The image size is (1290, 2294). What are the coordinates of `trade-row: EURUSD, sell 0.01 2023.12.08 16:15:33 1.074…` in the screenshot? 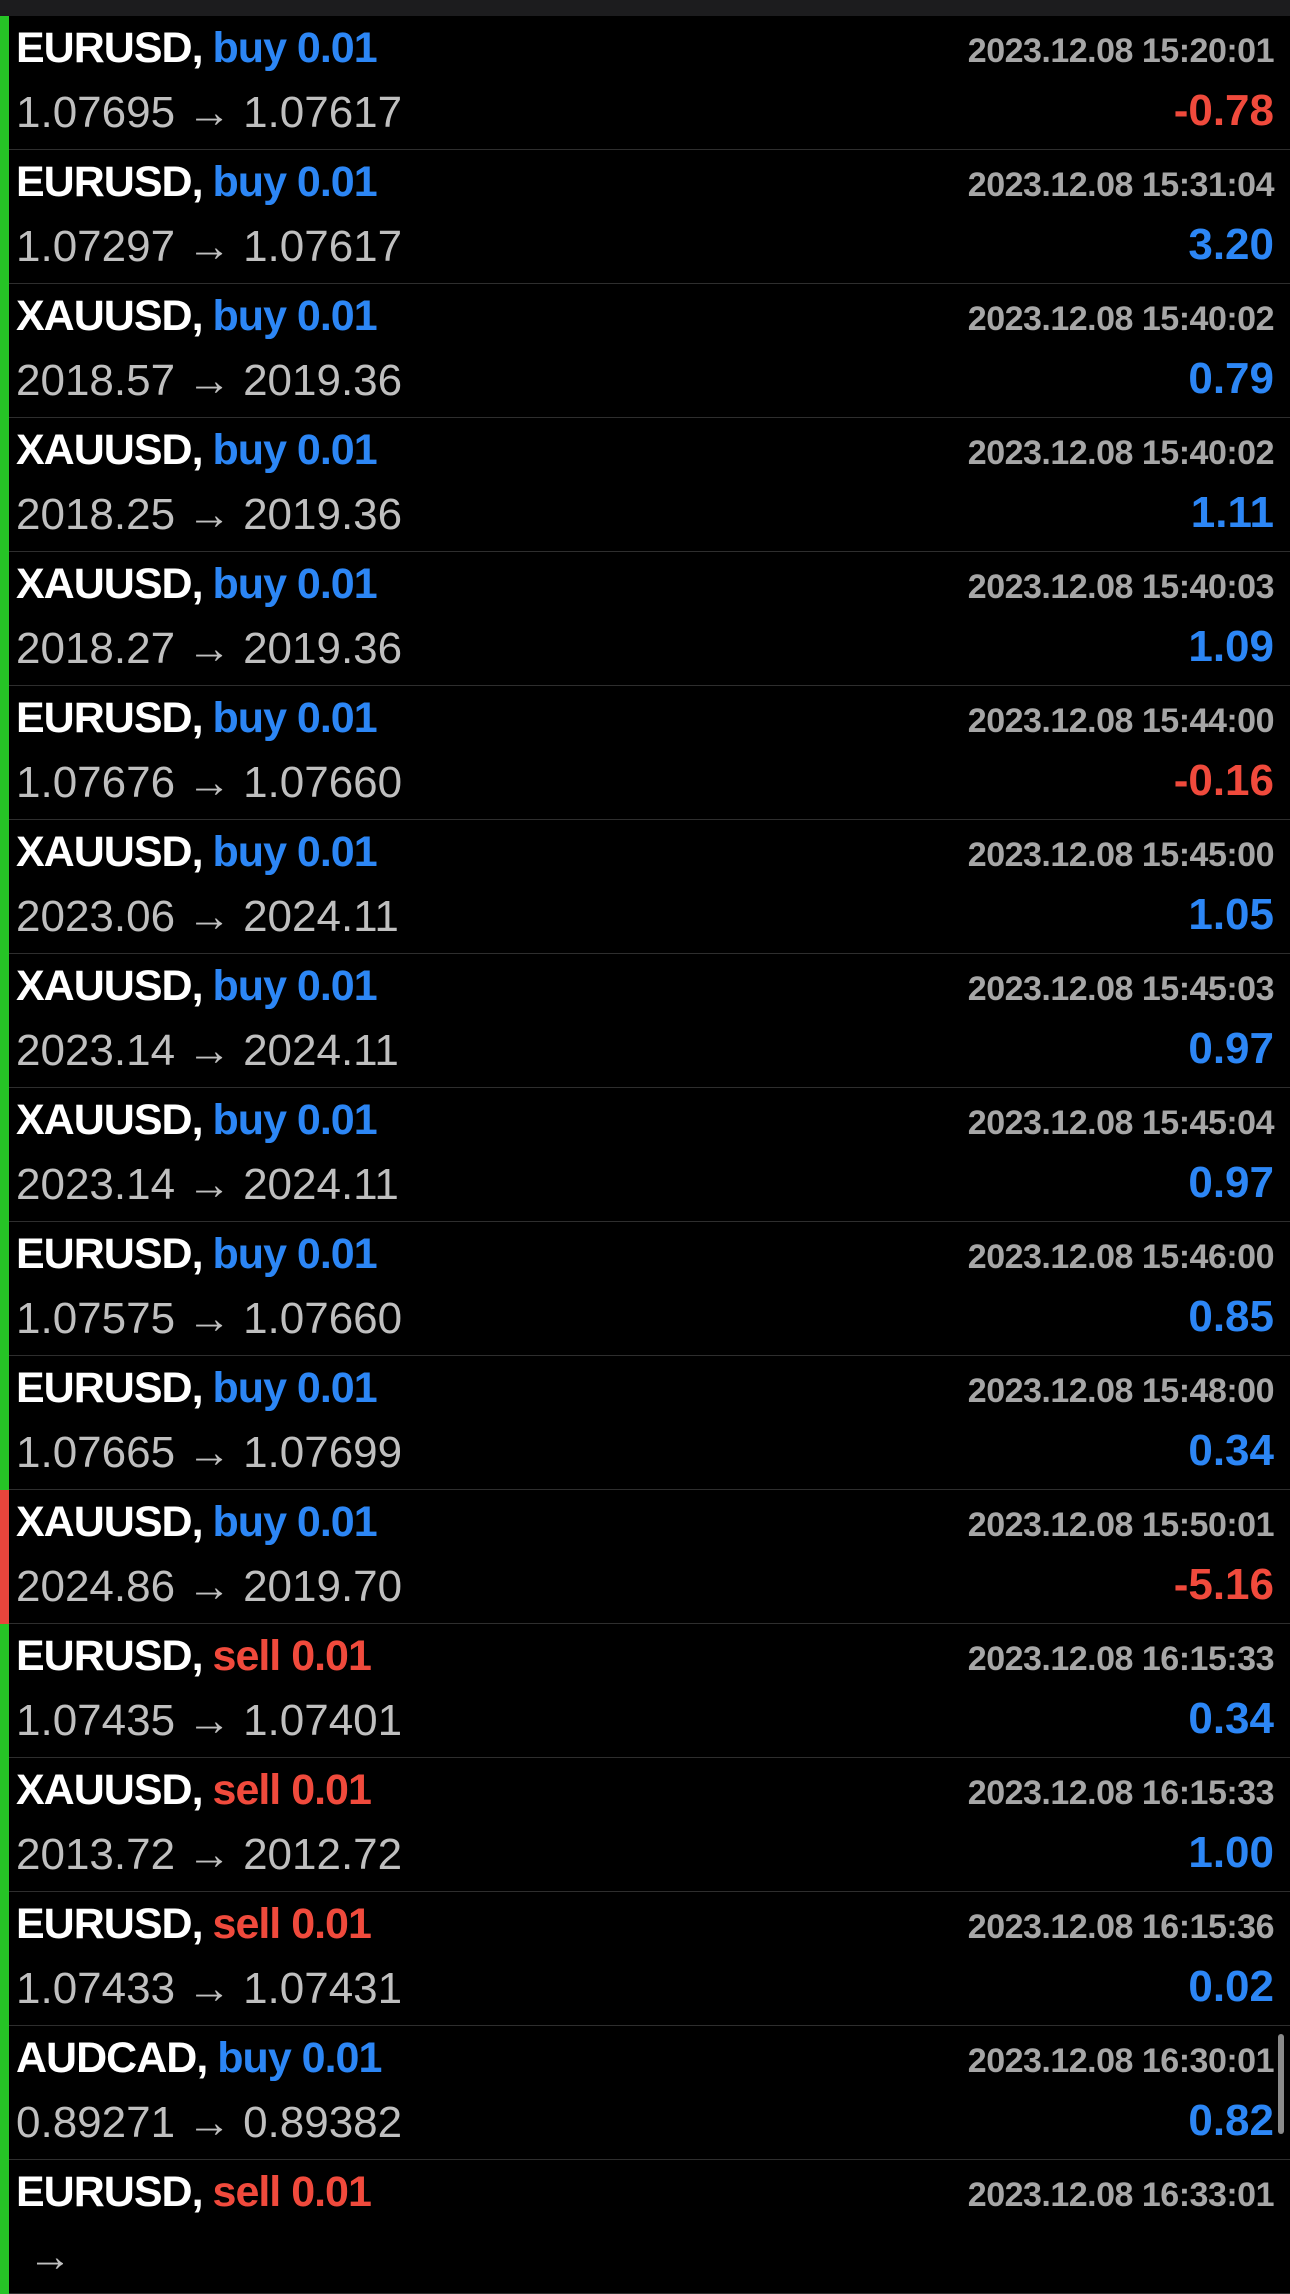 It's located at (645, 1691).